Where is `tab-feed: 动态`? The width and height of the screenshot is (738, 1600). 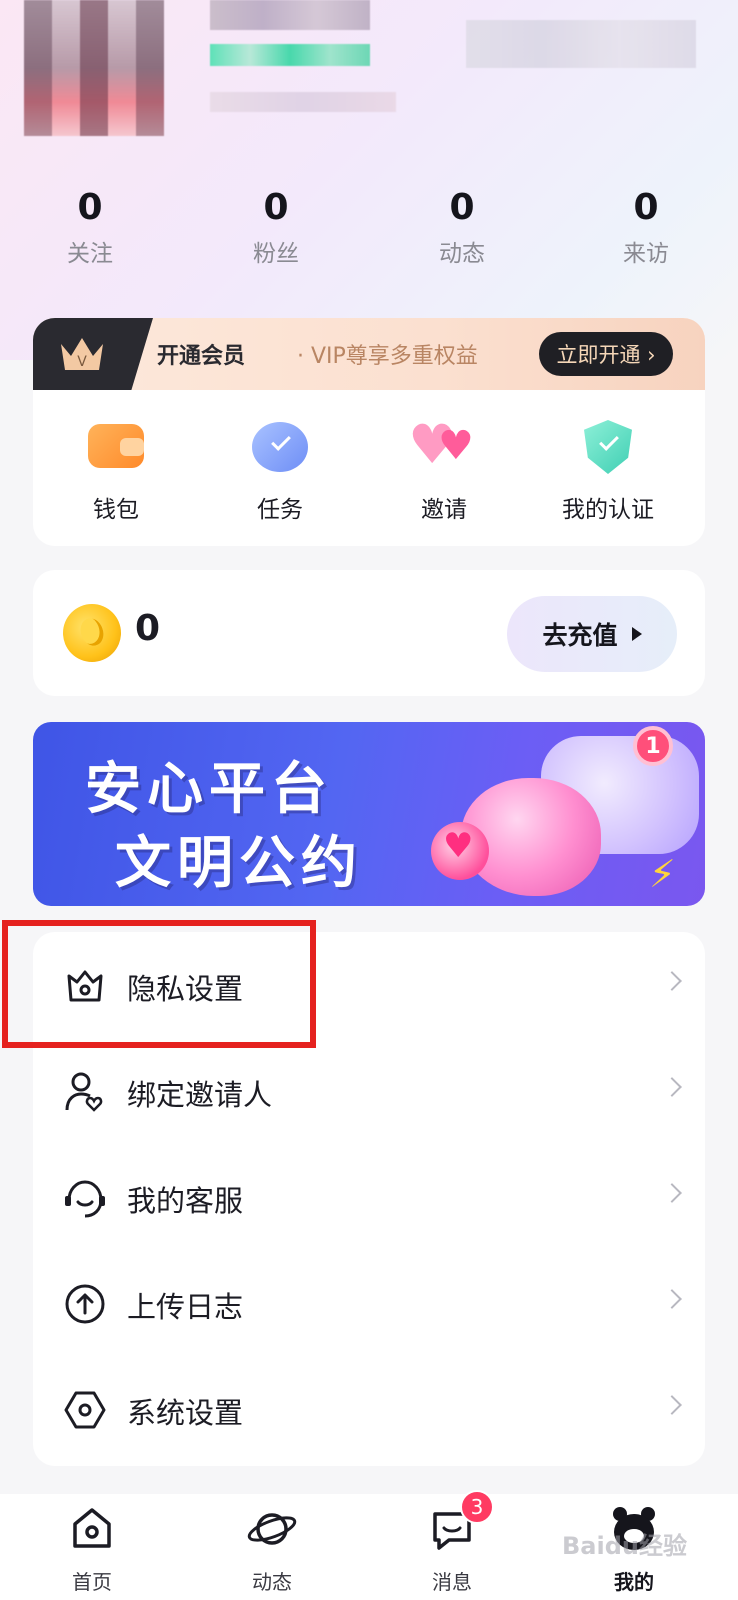 tab-feed: 动态 is located at coordinates (272, 1549).